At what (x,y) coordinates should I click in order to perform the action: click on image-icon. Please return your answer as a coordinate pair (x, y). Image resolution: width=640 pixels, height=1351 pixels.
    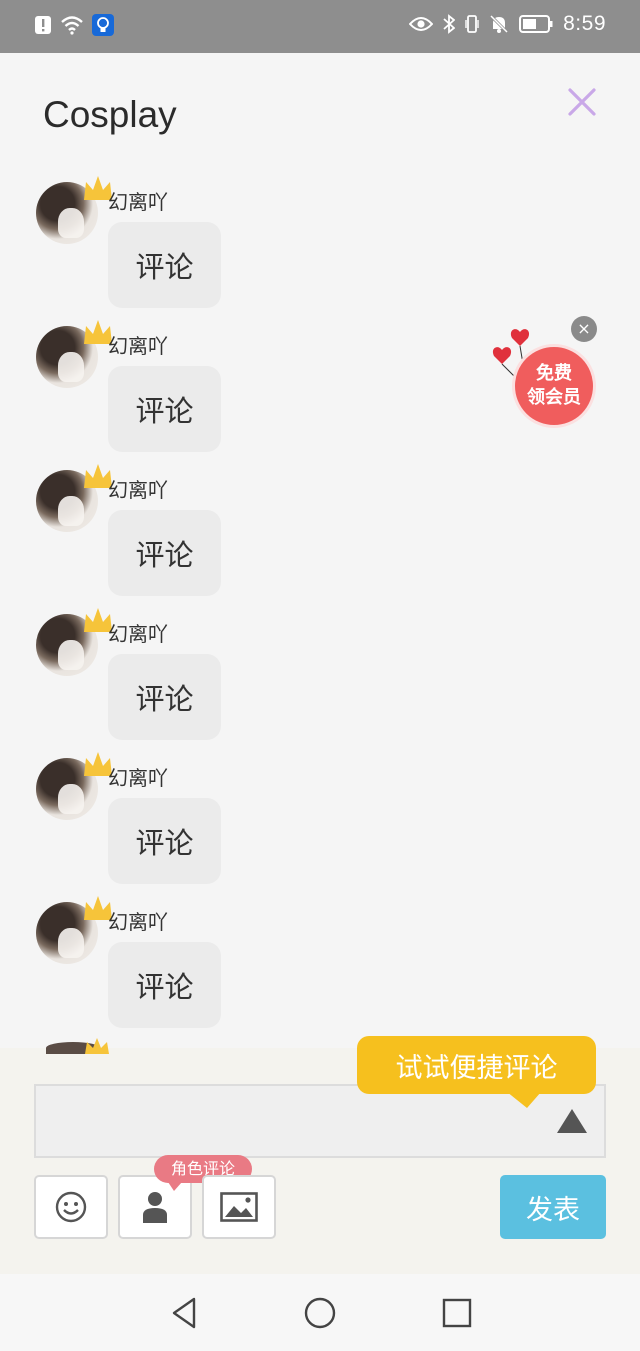
    Looking at the image, I should click on (239, 1207).